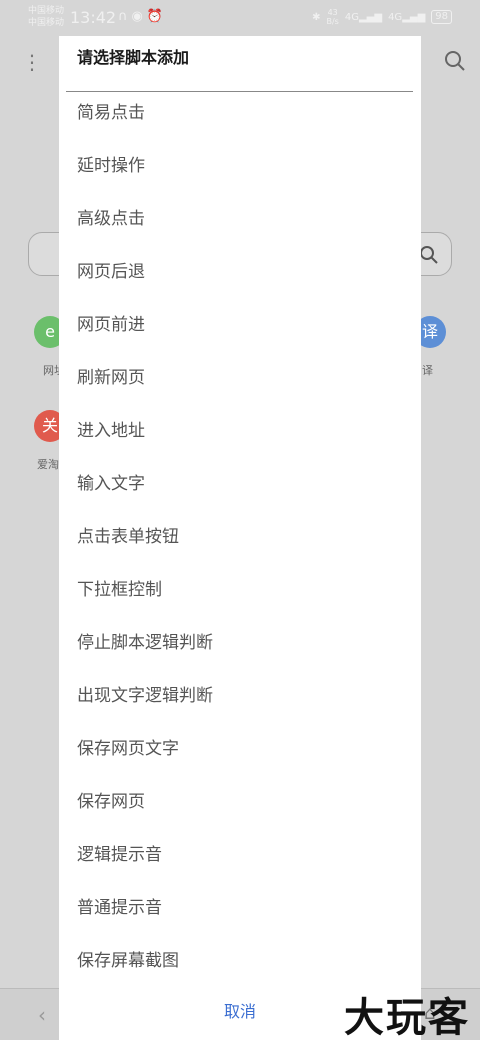 The image size is (480, 1040). Describe the element at coordinates (46, 11) in the screenshot. I see `carrier-1: 中国移动` at that location.